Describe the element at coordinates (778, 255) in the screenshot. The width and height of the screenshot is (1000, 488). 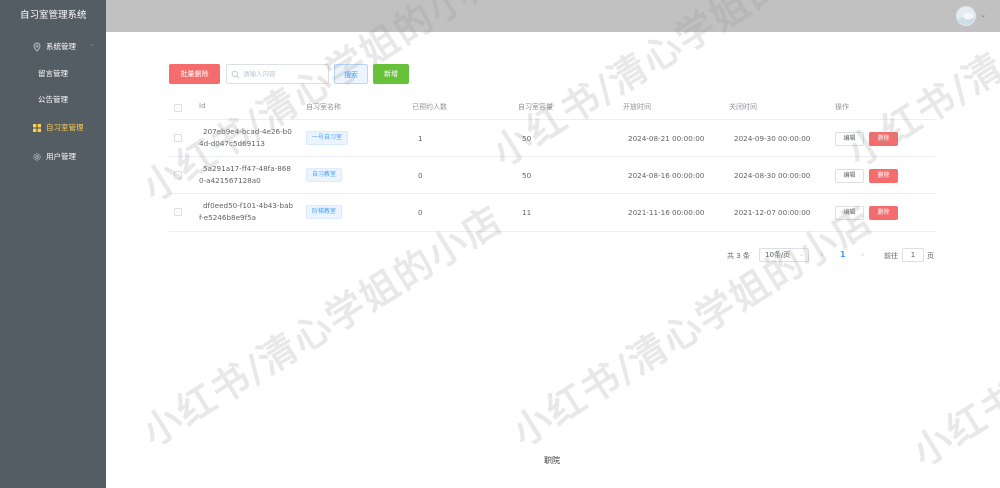
I see `page-size-value: 10条/页` at that location.